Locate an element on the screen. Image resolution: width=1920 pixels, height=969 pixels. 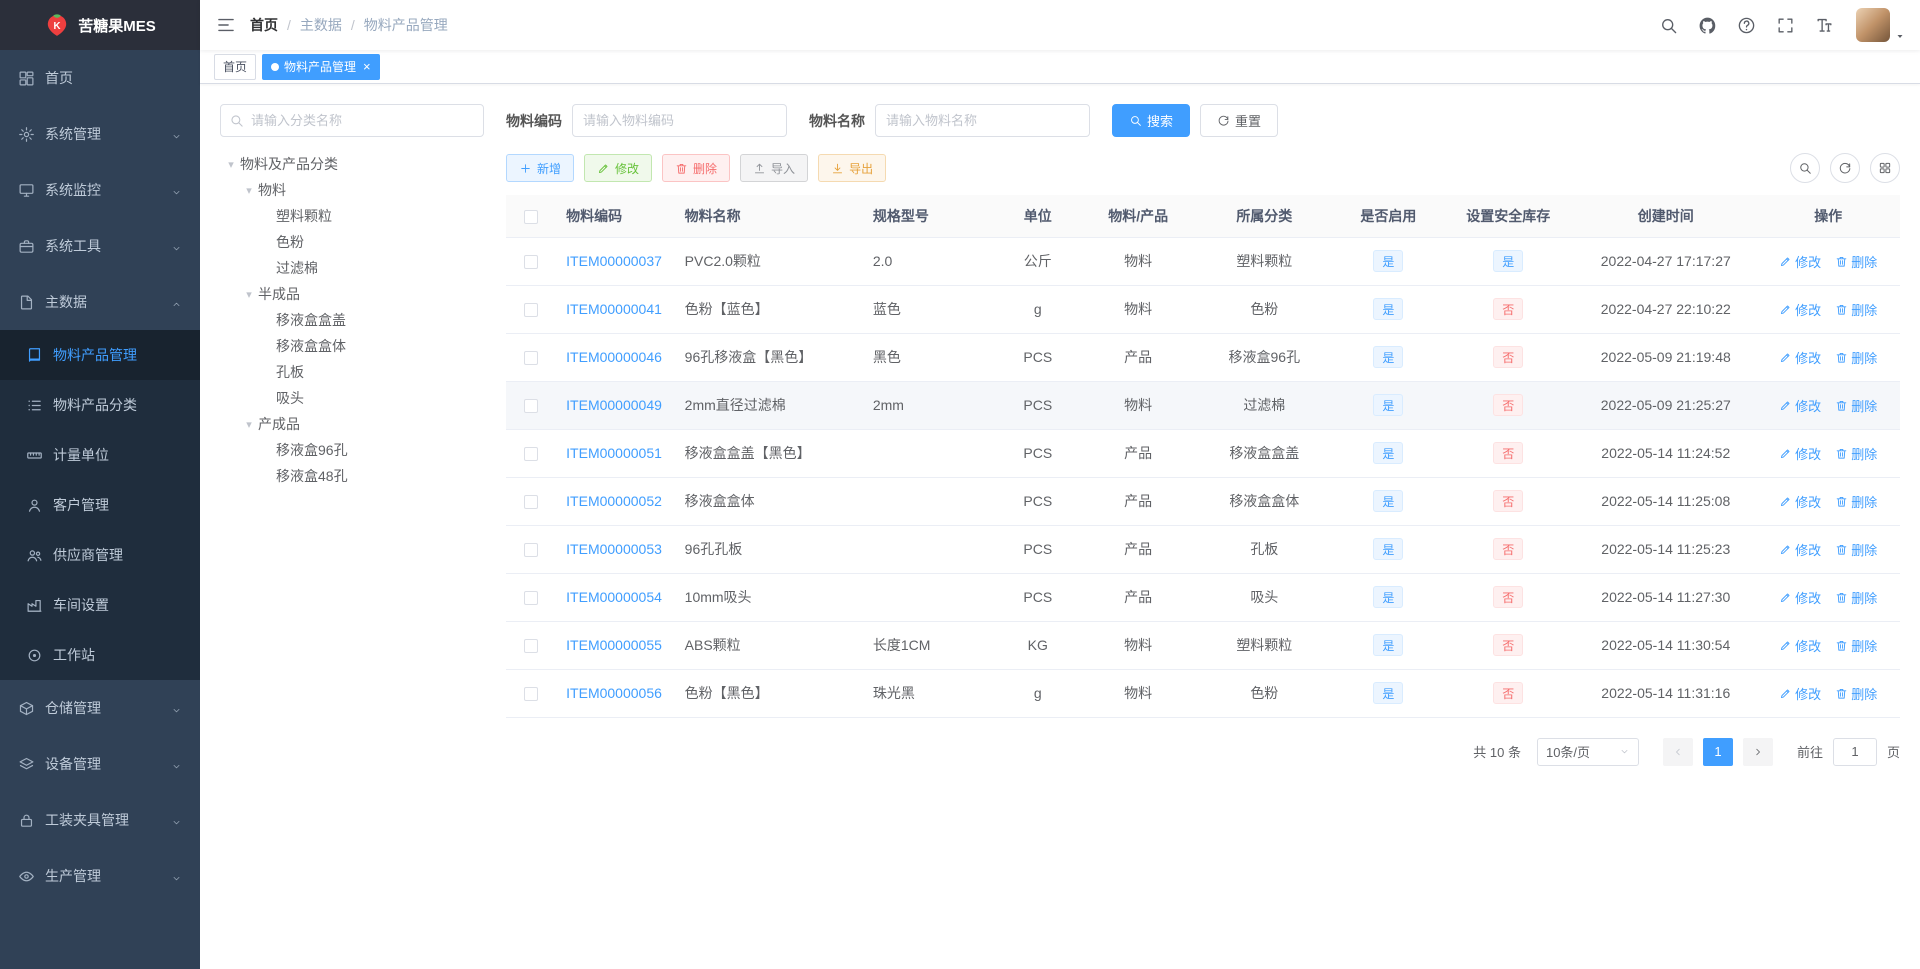
sidebar-item-workstation: 工作站 is located at coordinates (100, 655).